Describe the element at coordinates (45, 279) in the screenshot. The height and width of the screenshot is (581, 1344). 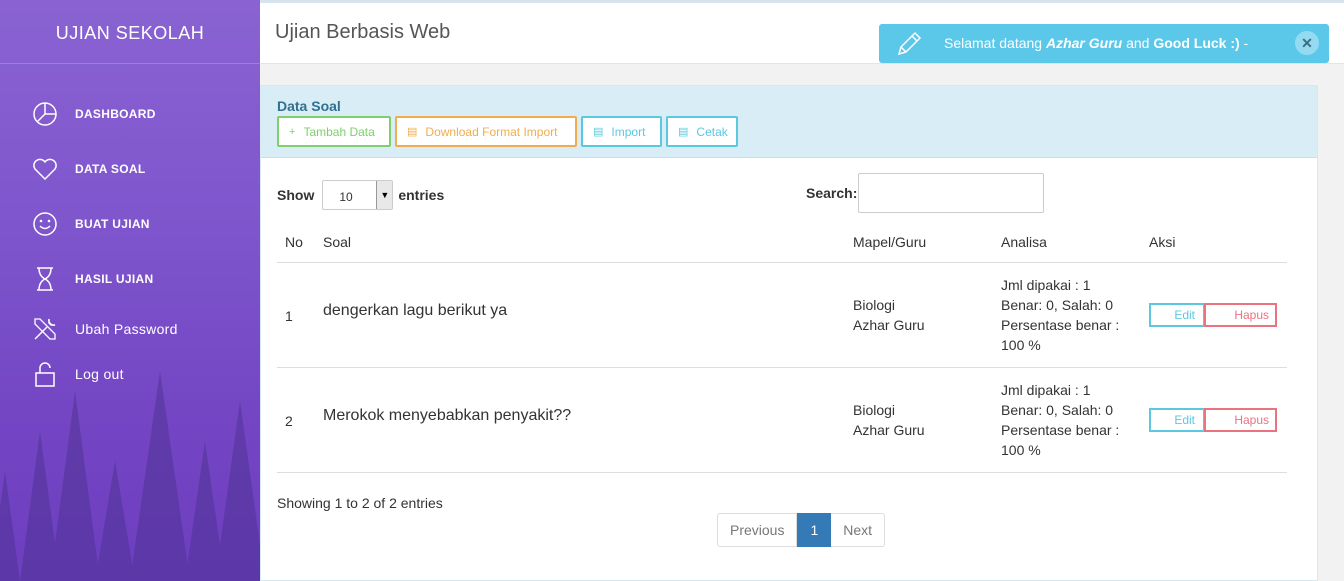
I see `hourglass-icon` at that location.